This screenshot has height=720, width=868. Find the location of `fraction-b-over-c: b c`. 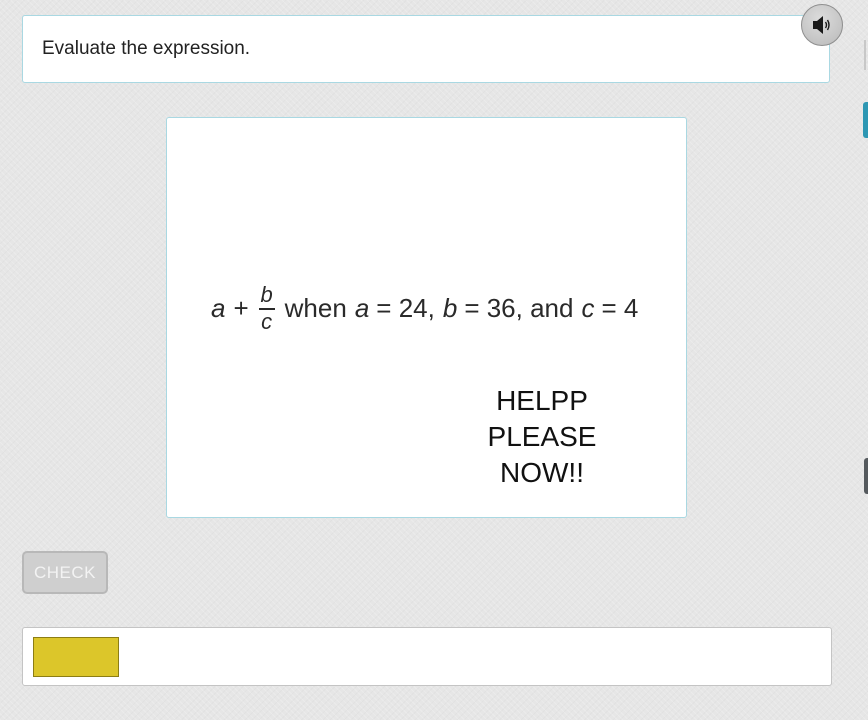

fraction-b-over-c: b c is located at coordinates (266, 308).